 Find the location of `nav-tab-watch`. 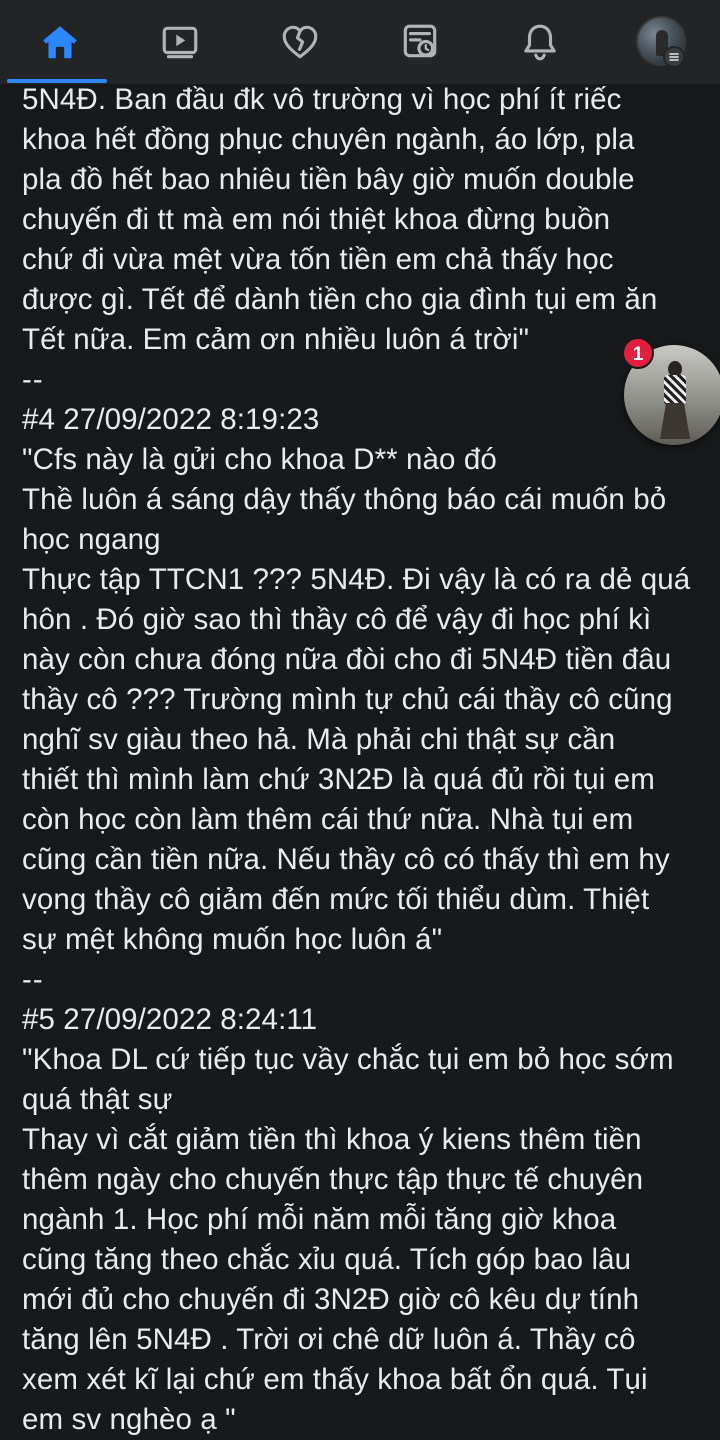

nav-tab-watch is located at coordinates (180, 42).